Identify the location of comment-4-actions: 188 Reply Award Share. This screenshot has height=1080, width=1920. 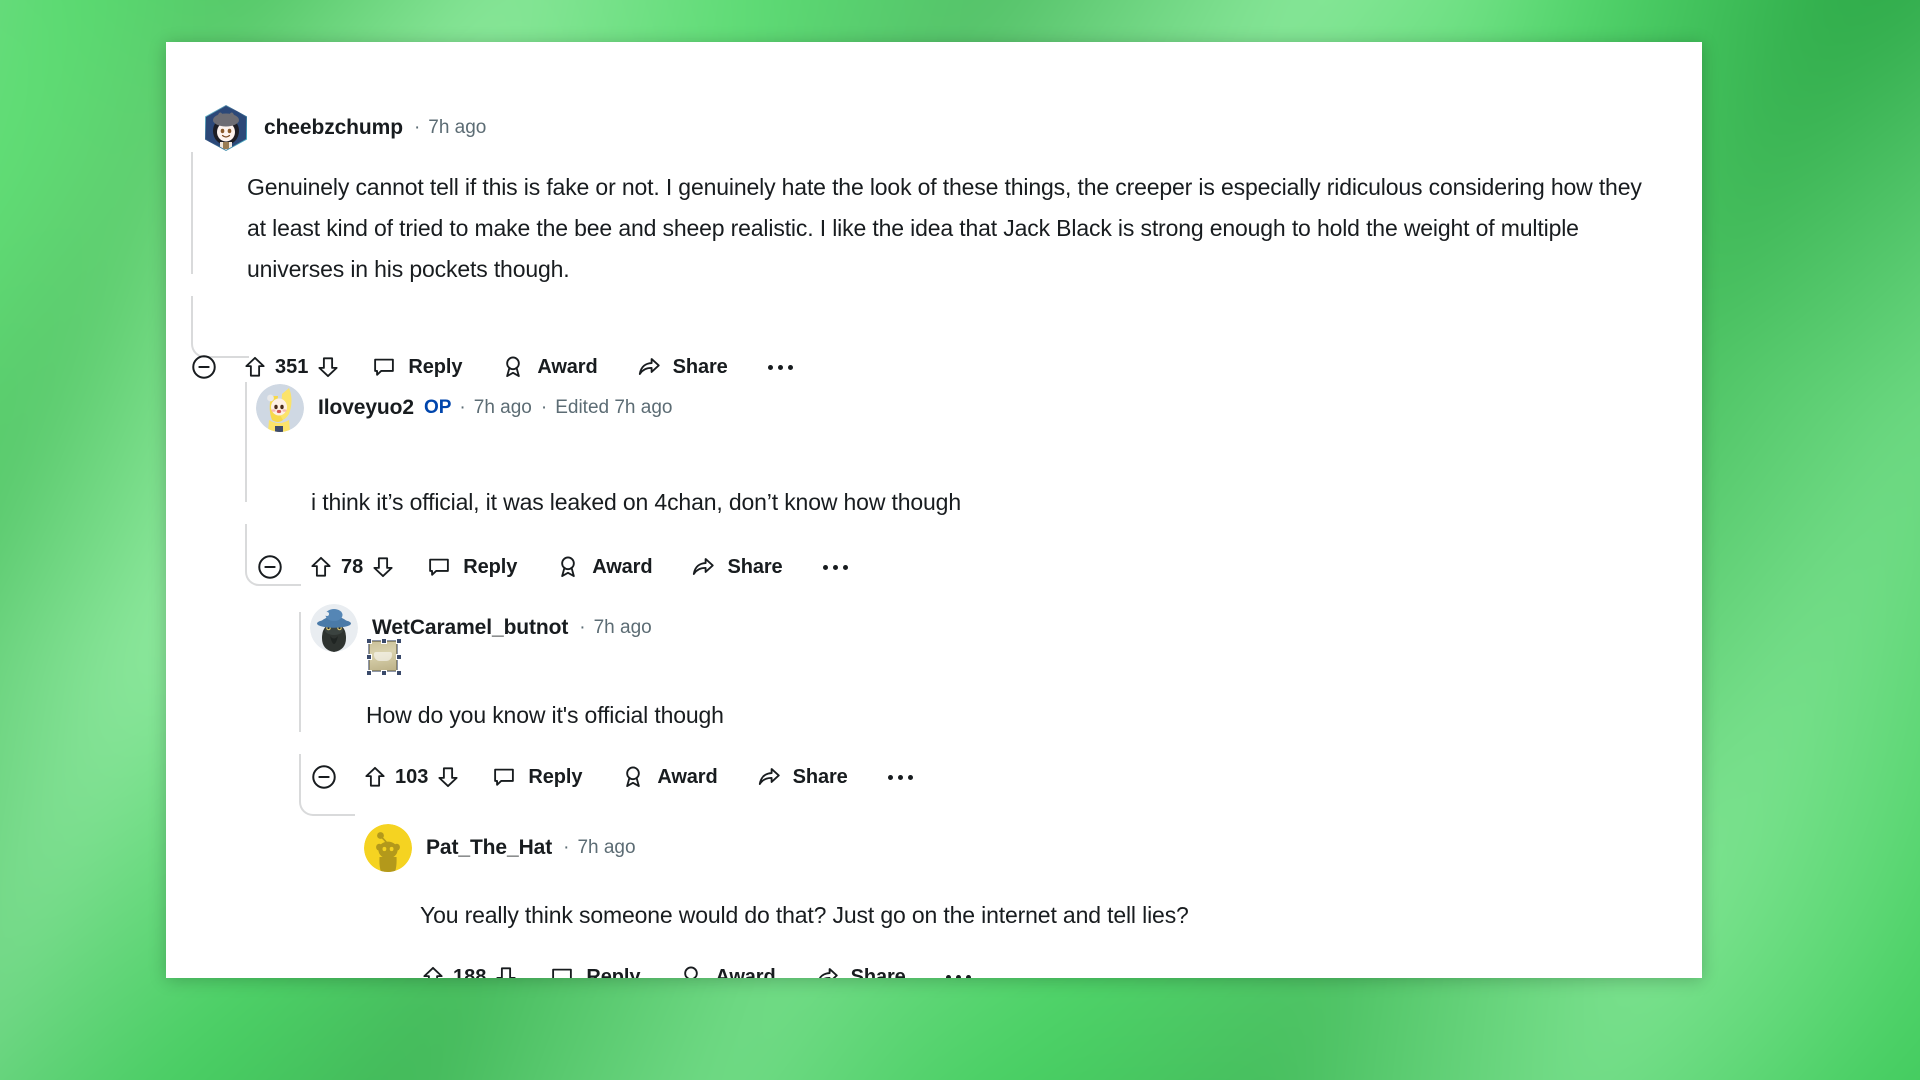
(695, 967).